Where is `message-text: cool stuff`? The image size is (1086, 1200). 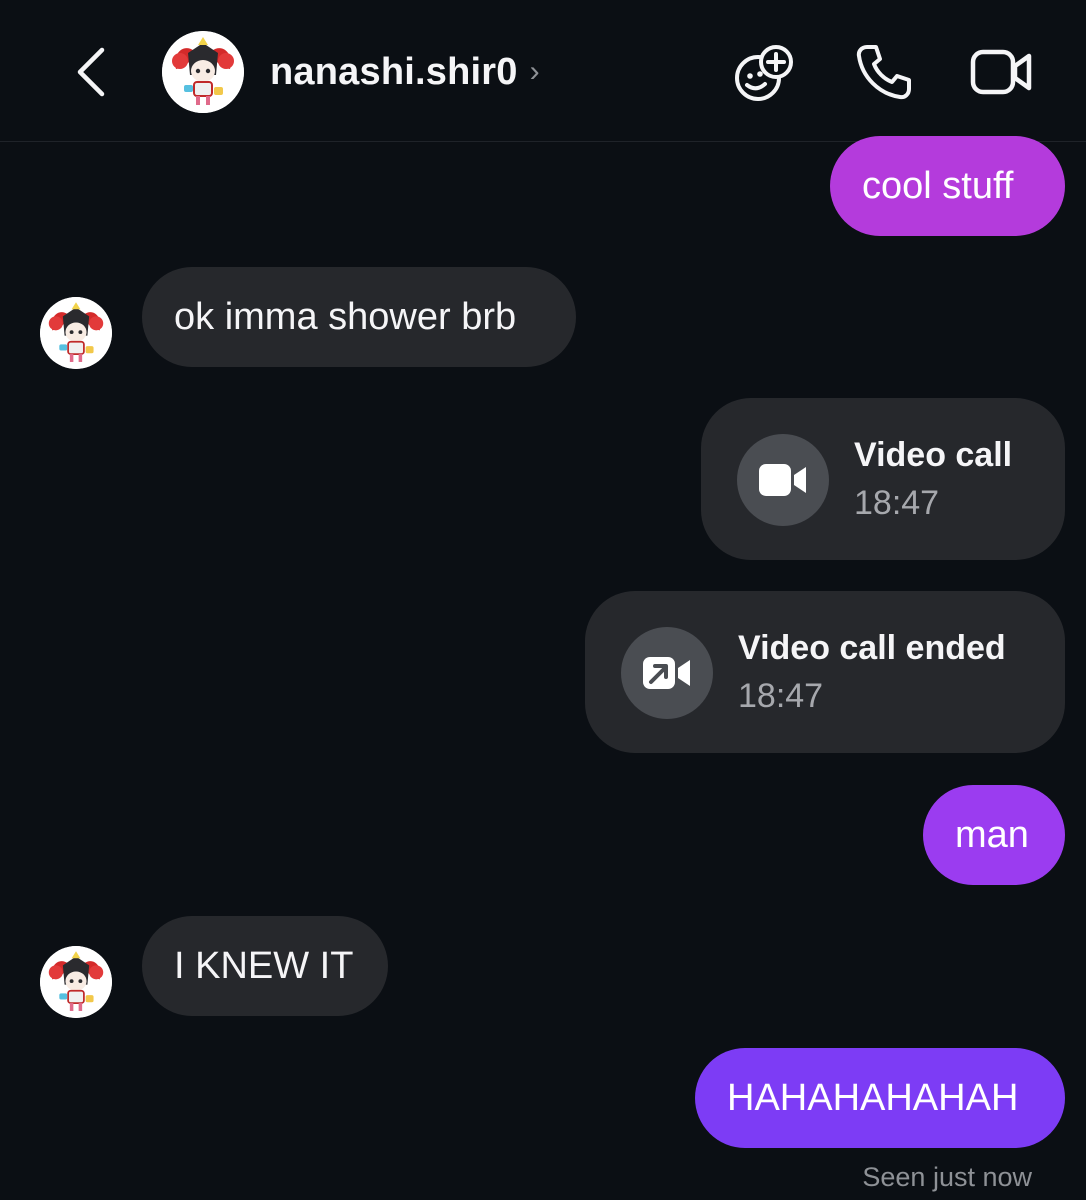
message-text: cool stuff is located at coordinates (938, 186).